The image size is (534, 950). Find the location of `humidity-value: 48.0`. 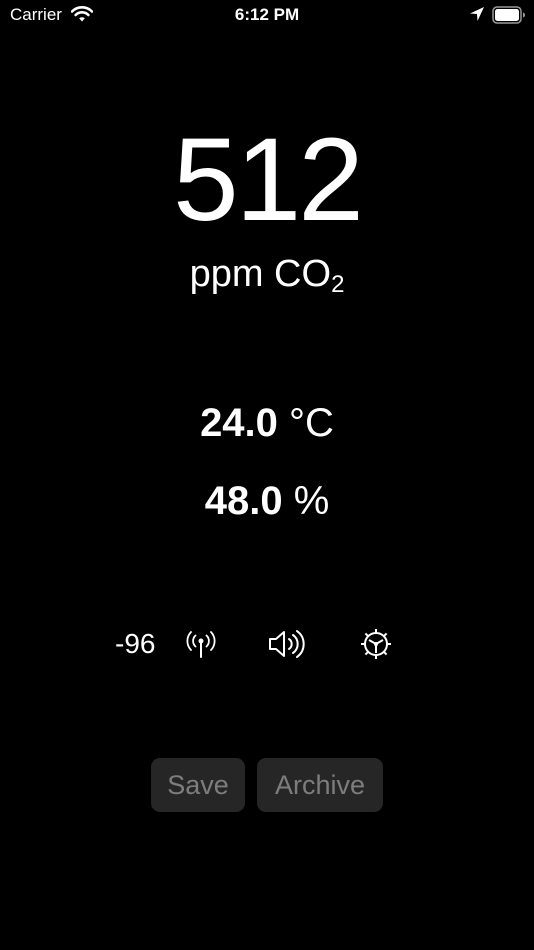

humidity-value: 48.0 is located at coordinates (243, 501).